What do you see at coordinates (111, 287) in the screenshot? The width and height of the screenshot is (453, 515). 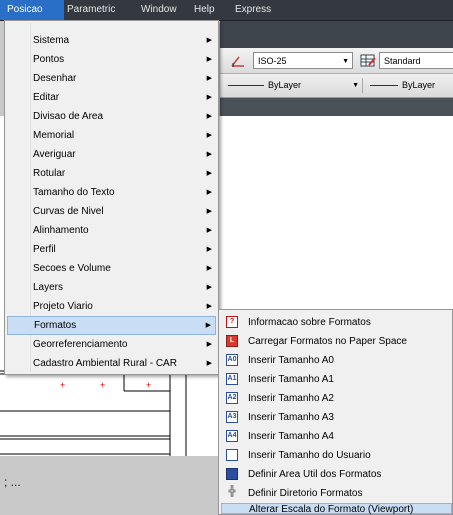 I see `menu-item-layers: Layers ▶` at bounding box center [111, 287].